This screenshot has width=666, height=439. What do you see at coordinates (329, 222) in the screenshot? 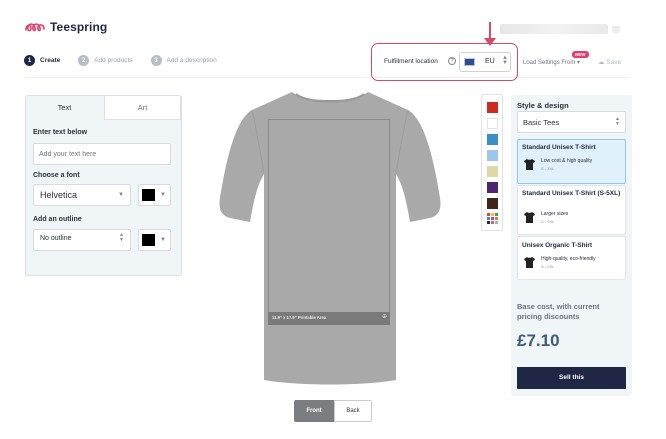
I see `printable-area` at bounding box center [329, 222].